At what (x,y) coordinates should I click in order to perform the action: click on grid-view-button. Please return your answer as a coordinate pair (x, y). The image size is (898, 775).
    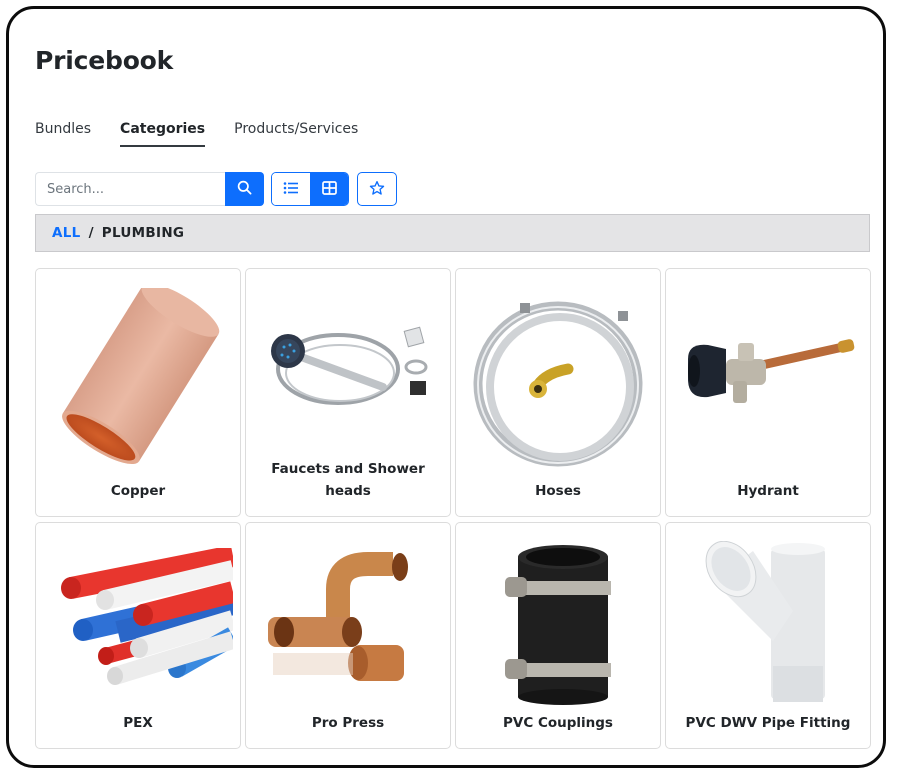
    Looking at the image, I should click on (329, 189).